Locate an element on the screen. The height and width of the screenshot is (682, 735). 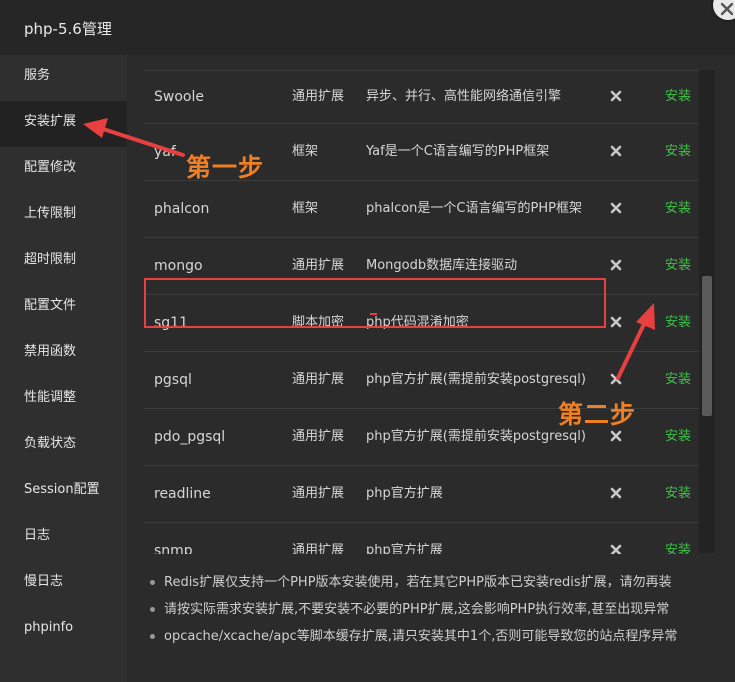
sidebar-item: 负载状态 is located at coordinates (63, 446).